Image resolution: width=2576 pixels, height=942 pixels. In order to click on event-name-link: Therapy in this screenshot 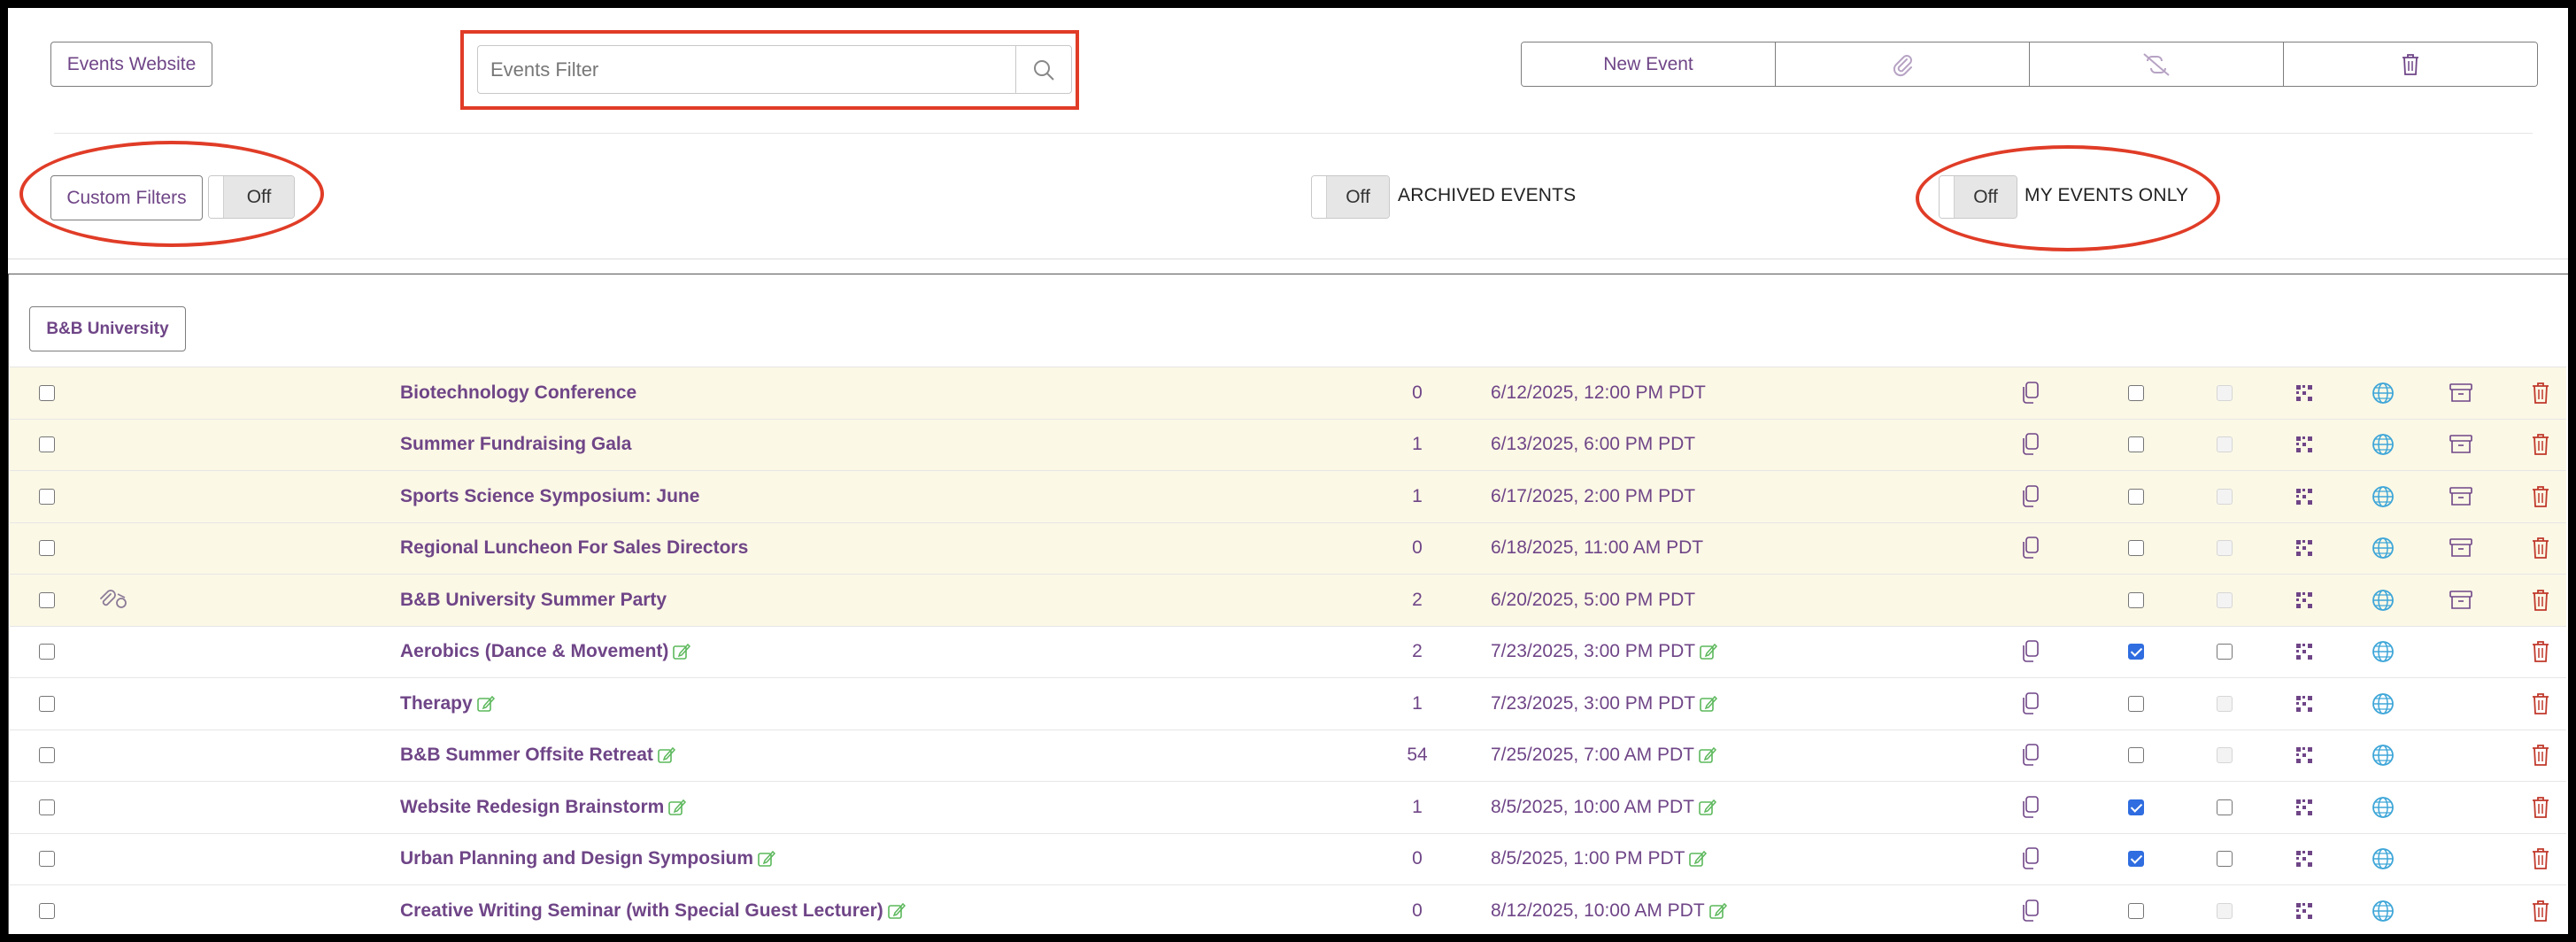, I will do `click(436, 703)`.